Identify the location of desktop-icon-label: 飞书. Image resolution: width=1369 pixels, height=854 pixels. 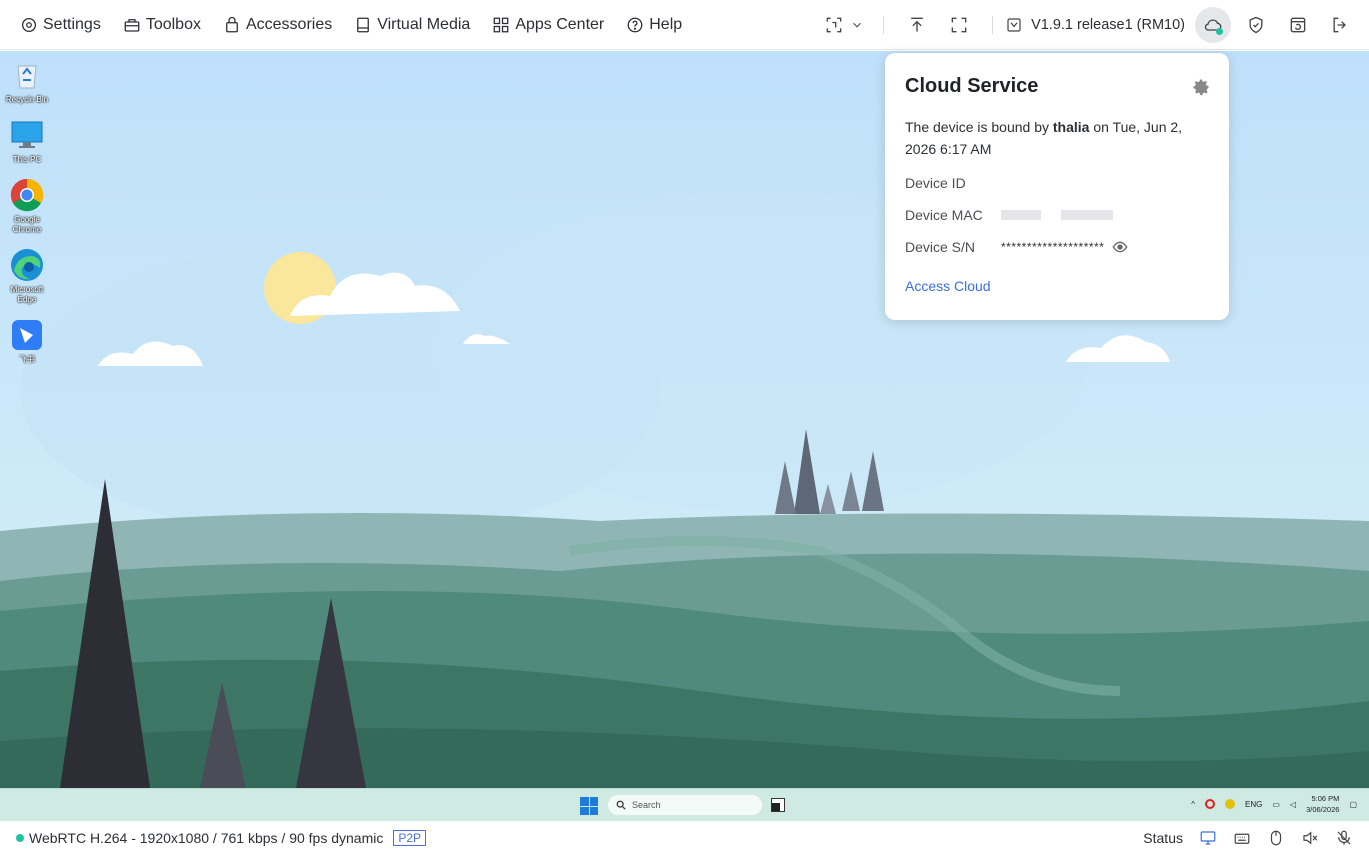
(27, 359).